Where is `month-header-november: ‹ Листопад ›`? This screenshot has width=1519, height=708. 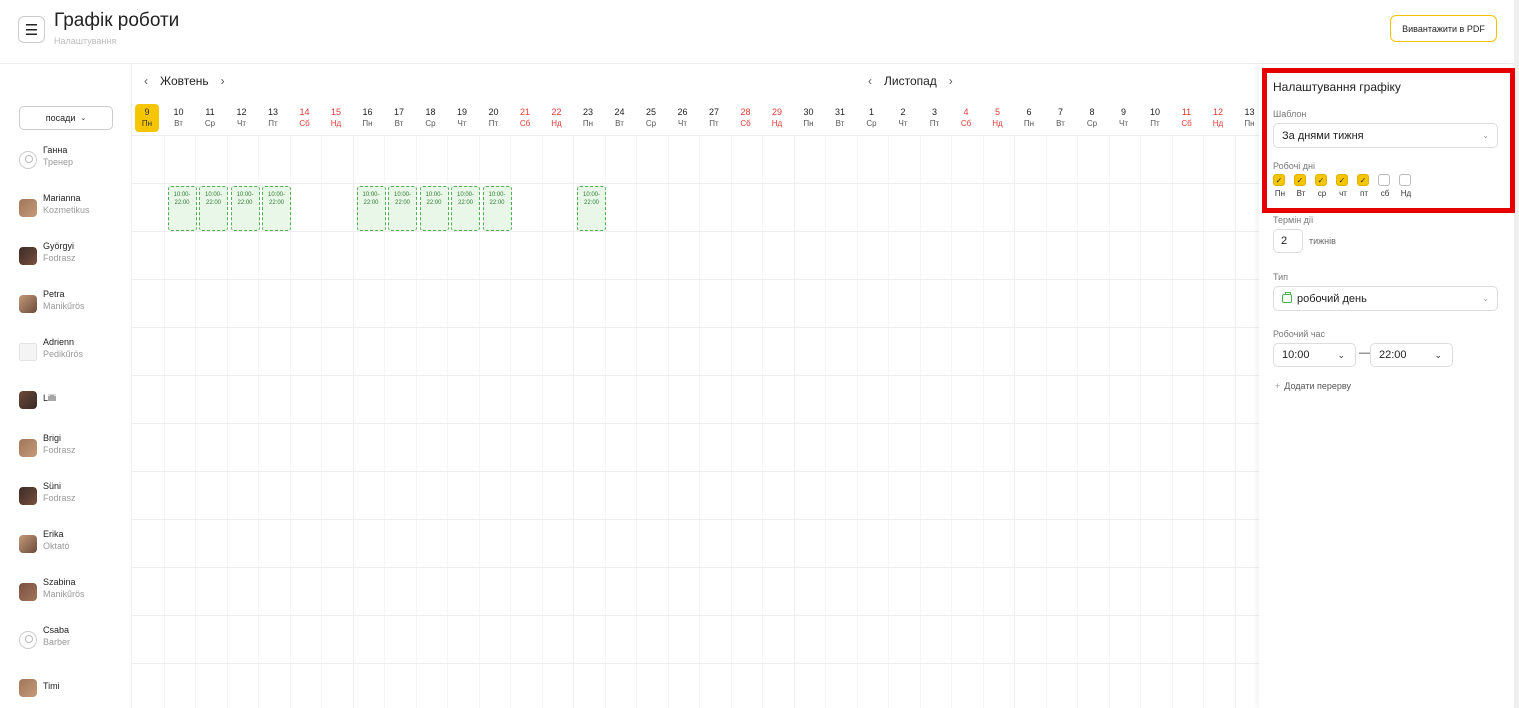 month-header-november: ‹ Листопад › is located at coordinates (910, 81).